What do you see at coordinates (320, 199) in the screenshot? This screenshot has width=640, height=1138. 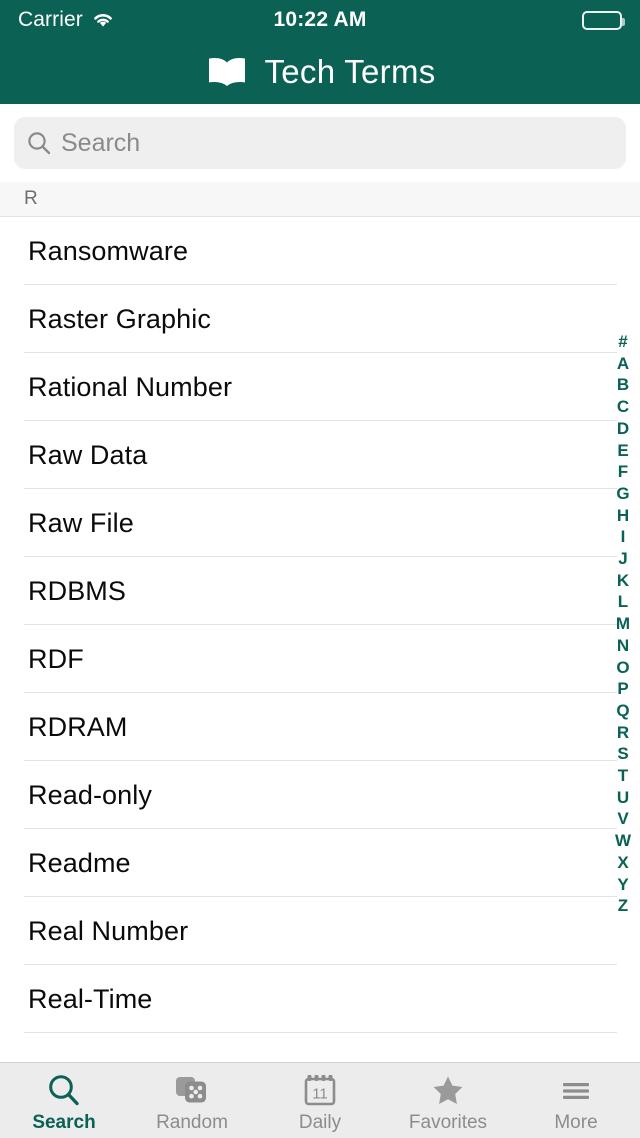 I see `section-header: R` at bounding box center [320, 199].